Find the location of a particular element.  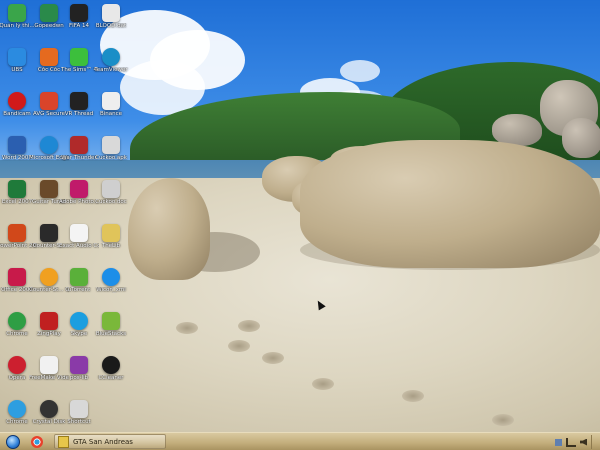

csgo-icon is located at coordinates (49, 277).